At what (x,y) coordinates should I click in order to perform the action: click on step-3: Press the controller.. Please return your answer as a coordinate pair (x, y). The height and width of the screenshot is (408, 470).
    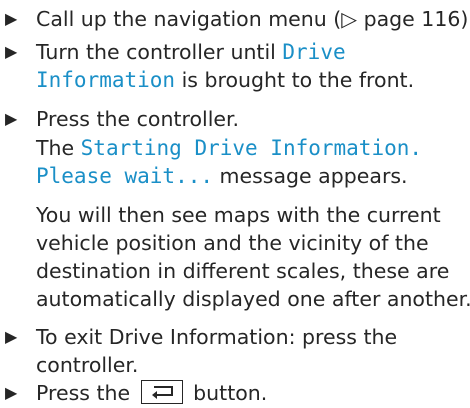
    Looking at the image, I should click on (138, 119).